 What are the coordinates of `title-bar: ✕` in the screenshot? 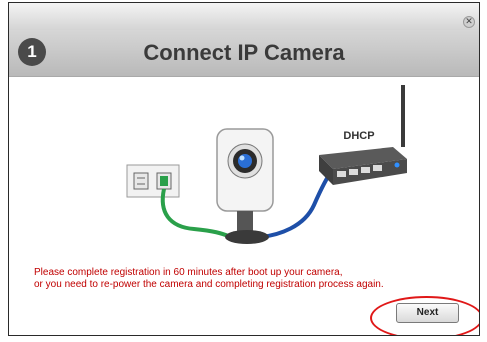 It's located at (244, 16).